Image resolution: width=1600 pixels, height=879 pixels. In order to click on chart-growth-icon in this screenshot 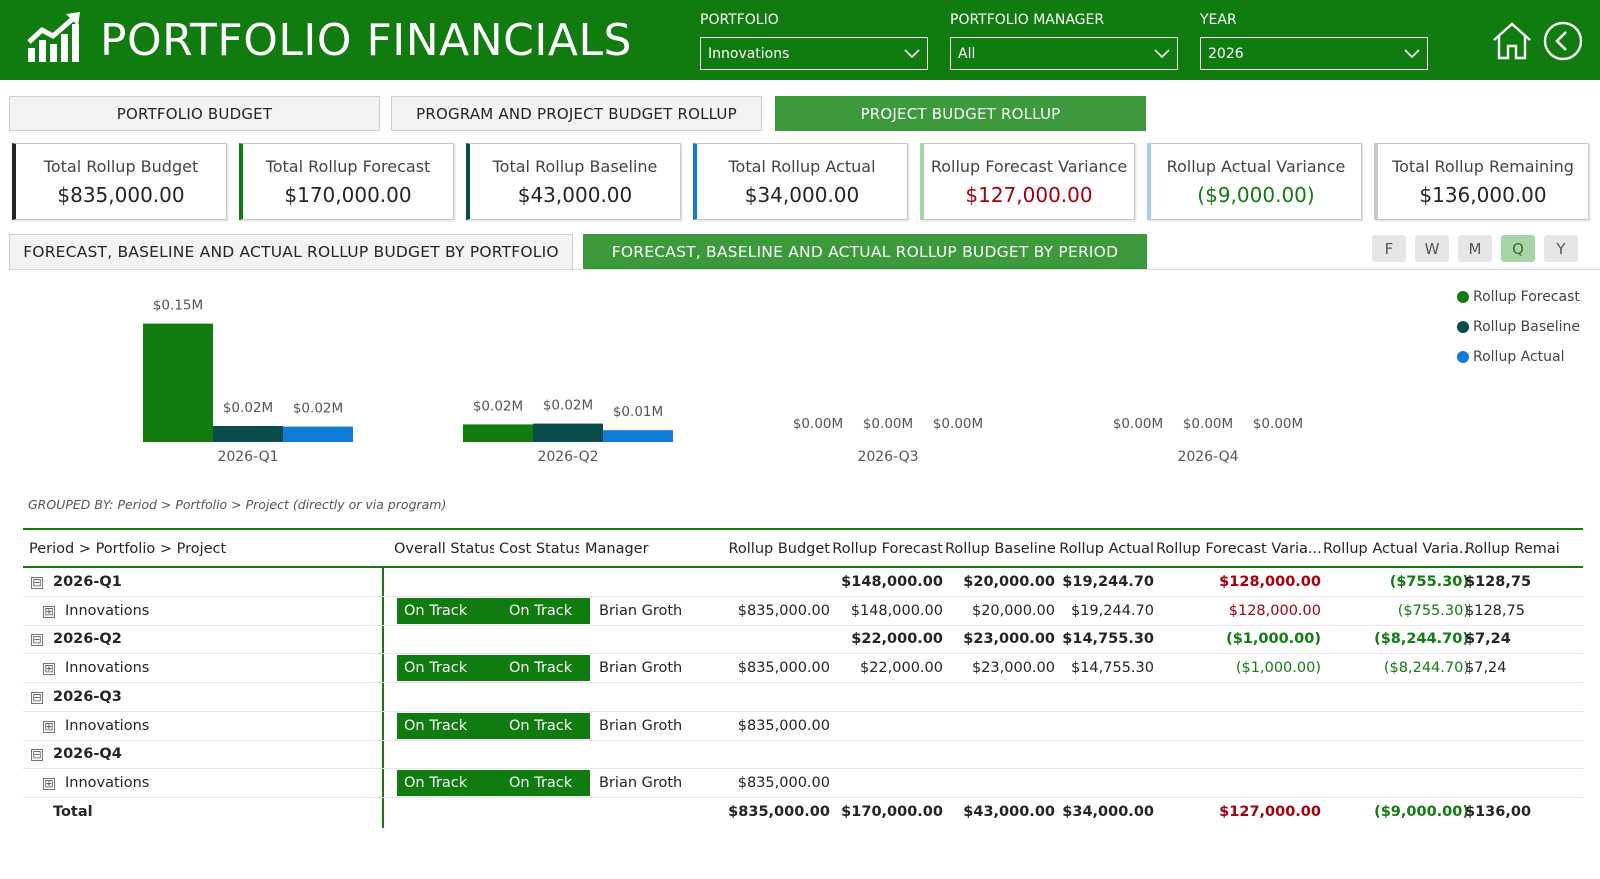, I will do `click(53, 37)`.